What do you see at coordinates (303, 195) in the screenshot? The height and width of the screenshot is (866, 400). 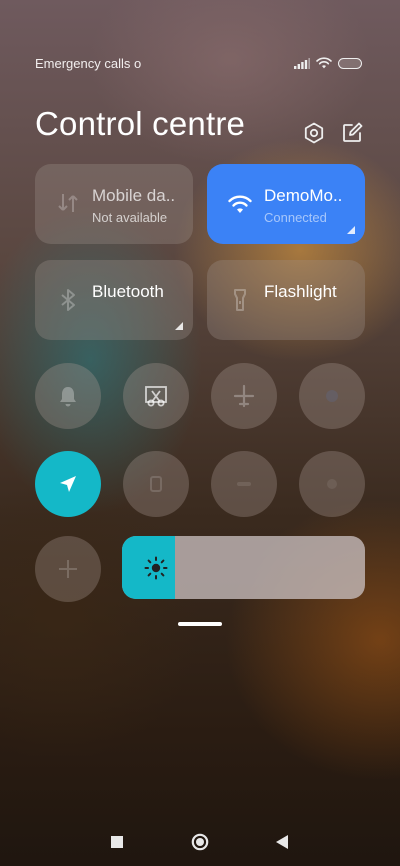 I see `wifi-network-label: DemoMo..` at bounding box center [303, 195].